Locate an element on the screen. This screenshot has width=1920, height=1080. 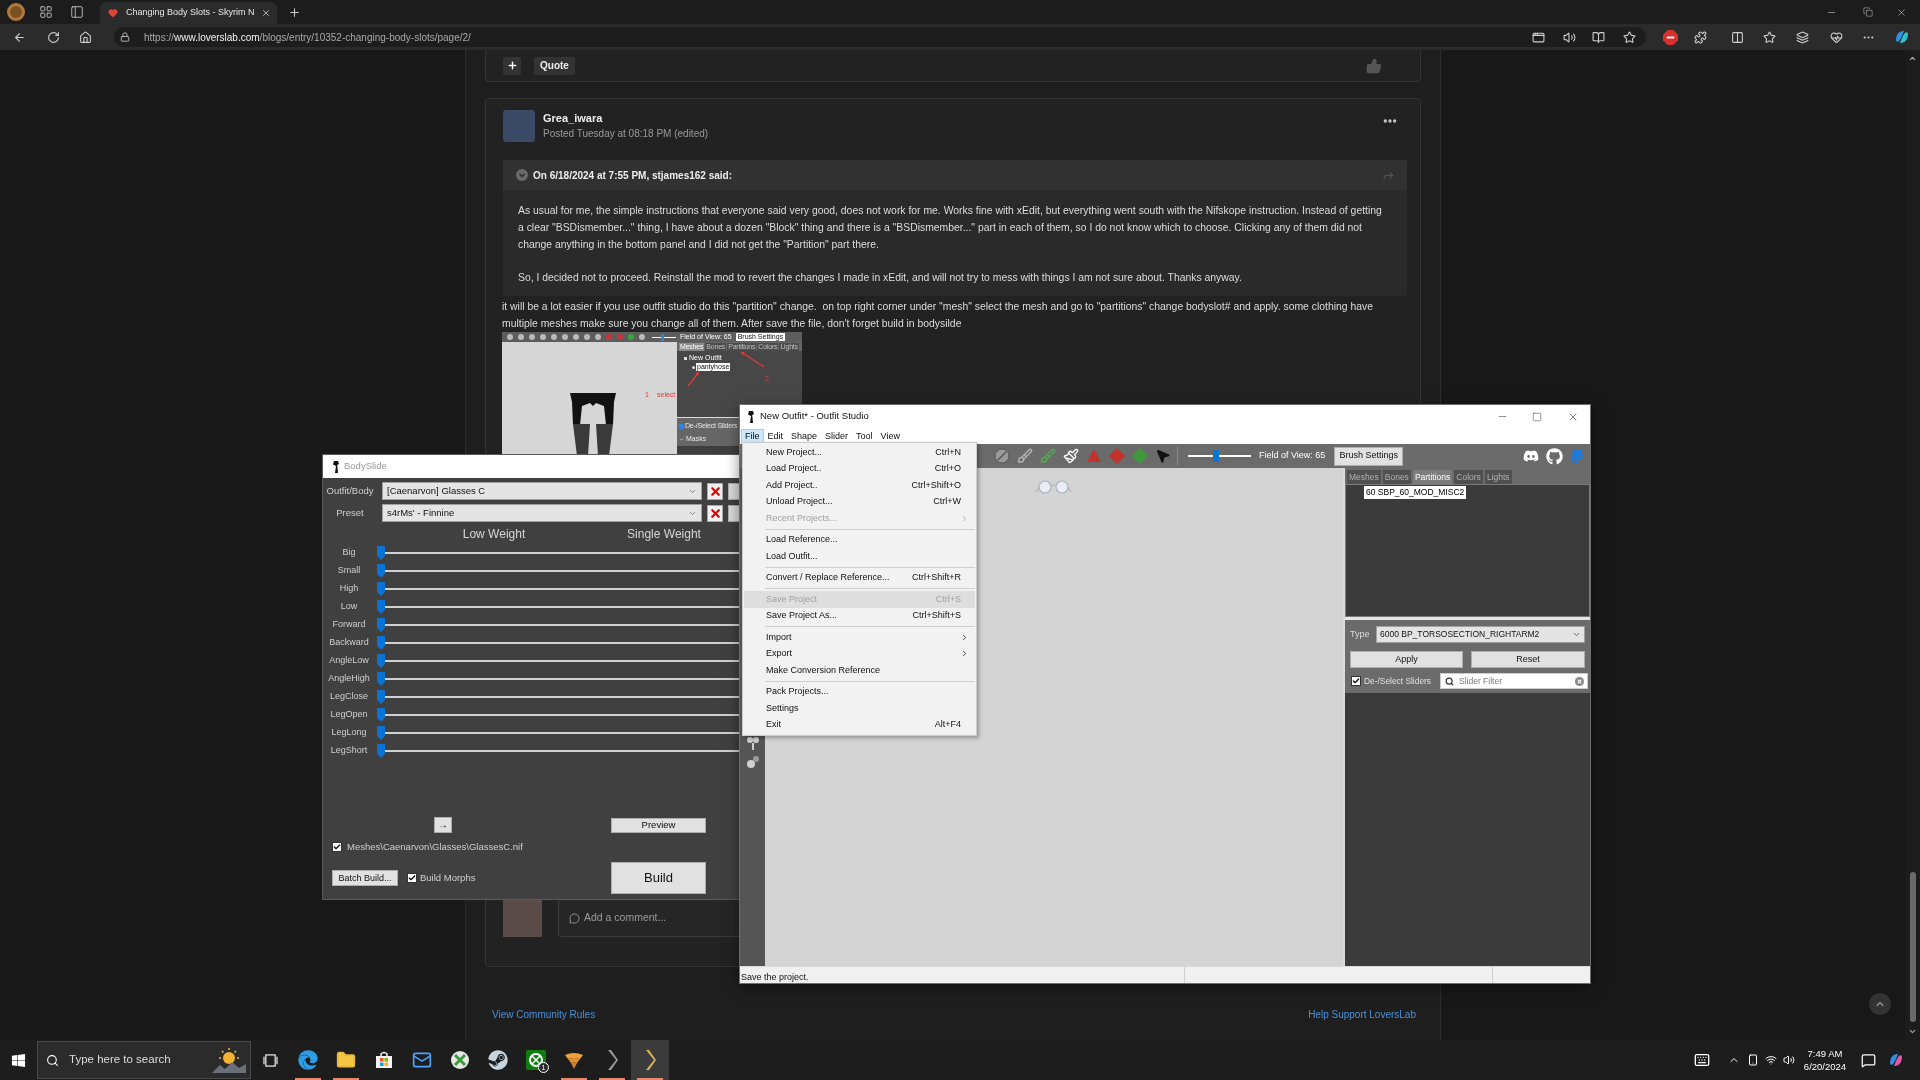
layers-icon is located at coordinates (1802, 37).